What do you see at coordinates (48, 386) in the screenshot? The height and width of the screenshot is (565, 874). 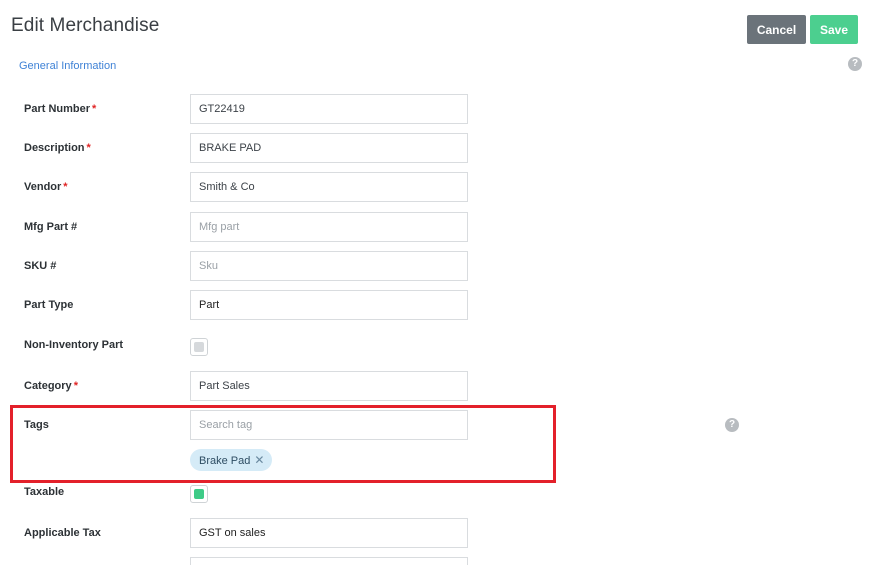 I see `category-label-text: Category` at bounding box center [48, 386].